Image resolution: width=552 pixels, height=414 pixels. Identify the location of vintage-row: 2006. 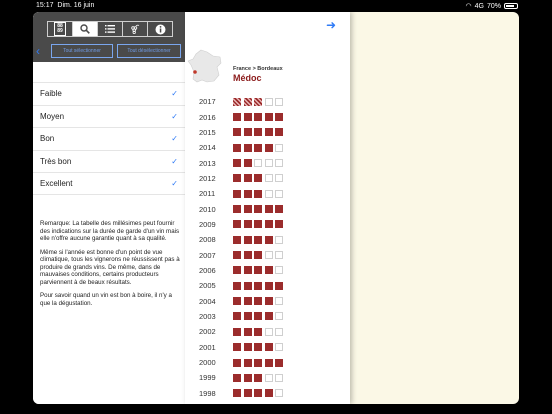
(242, 270).